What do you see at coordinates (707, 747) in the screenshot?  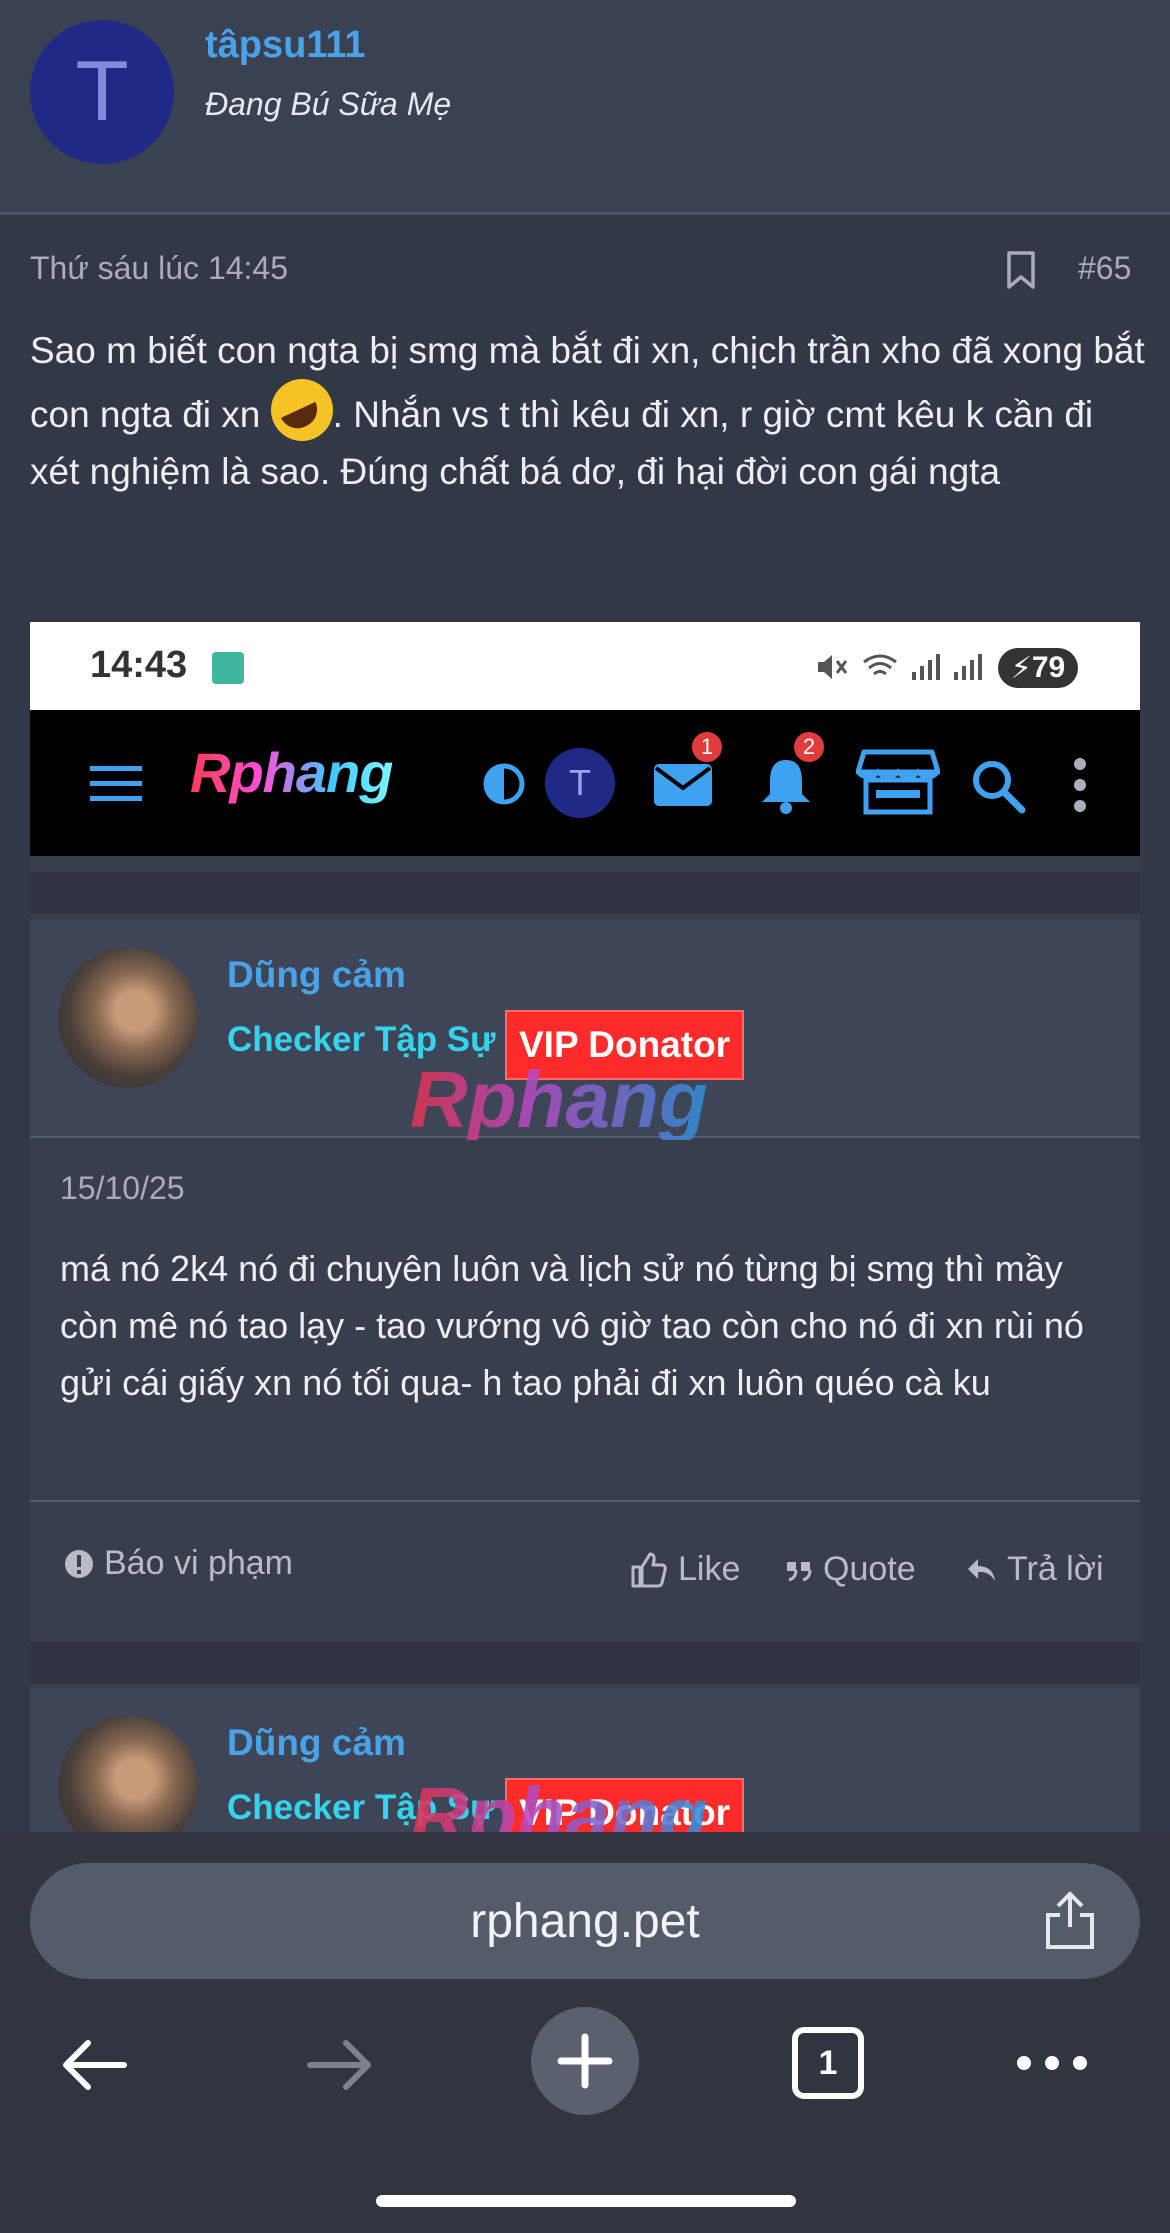 I see `mail-badge: 1` at bounding box center [707, 747].